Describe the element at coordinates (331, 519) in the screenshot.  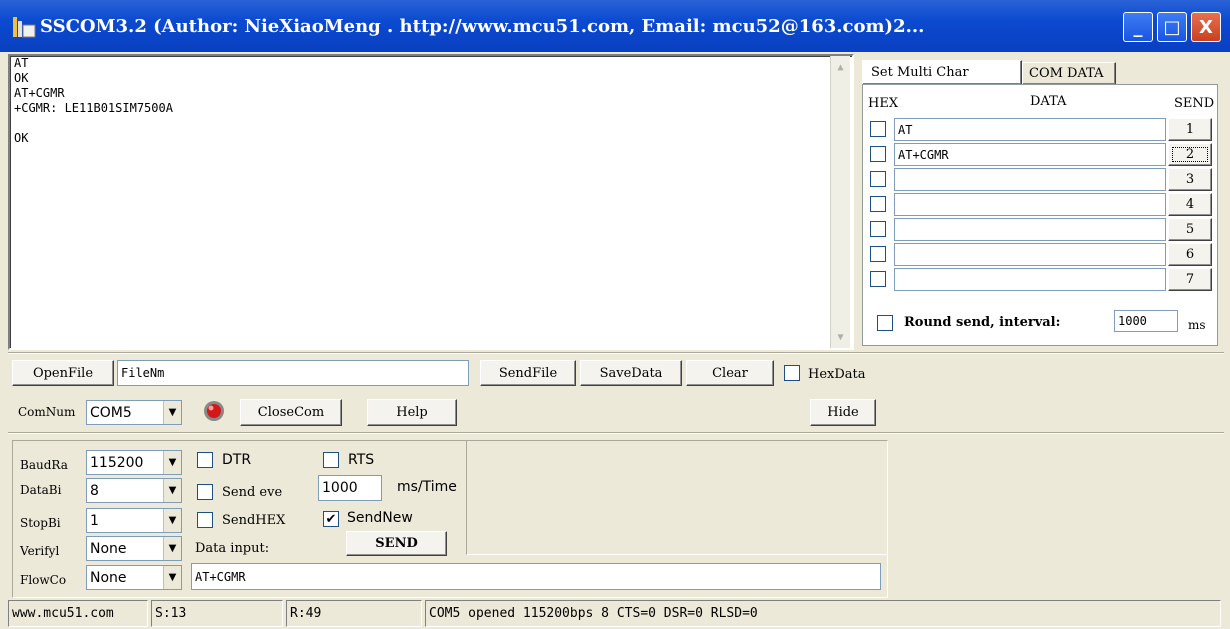
I see `send-new-checkbox: ✔` at that location.